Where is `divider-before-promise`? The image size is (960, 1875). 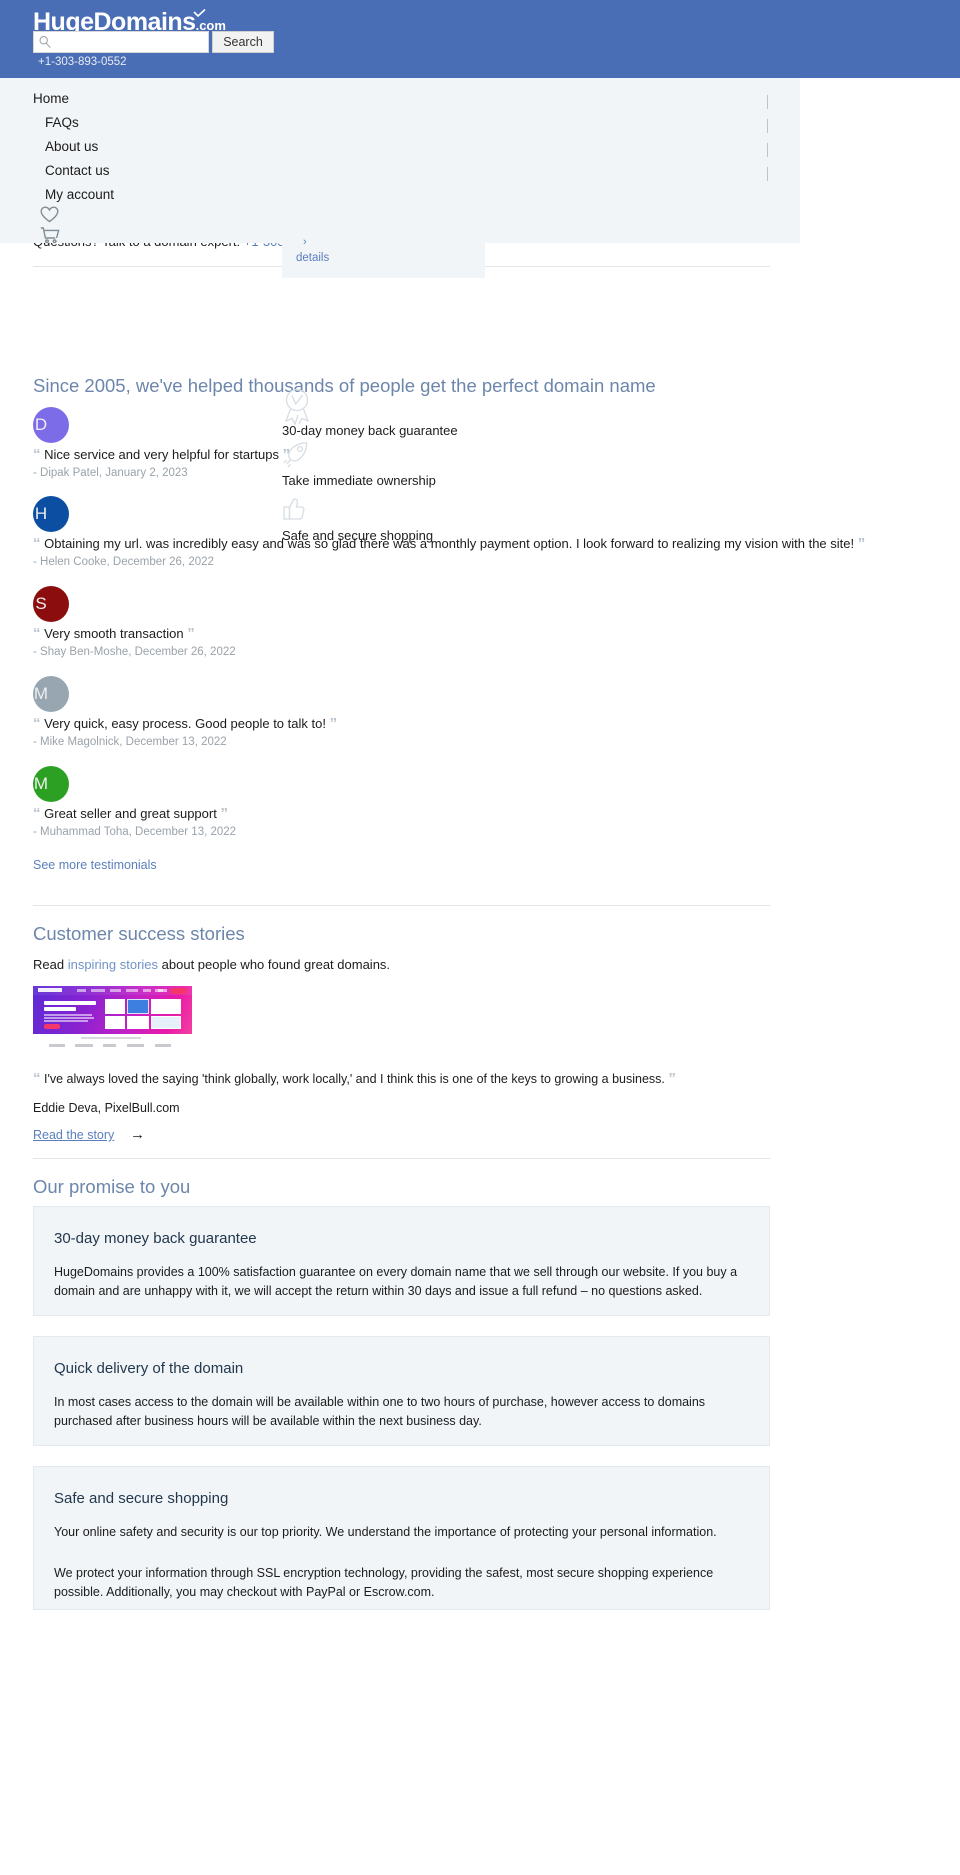
divider-before-promise is located at coordinates (401, 1158).